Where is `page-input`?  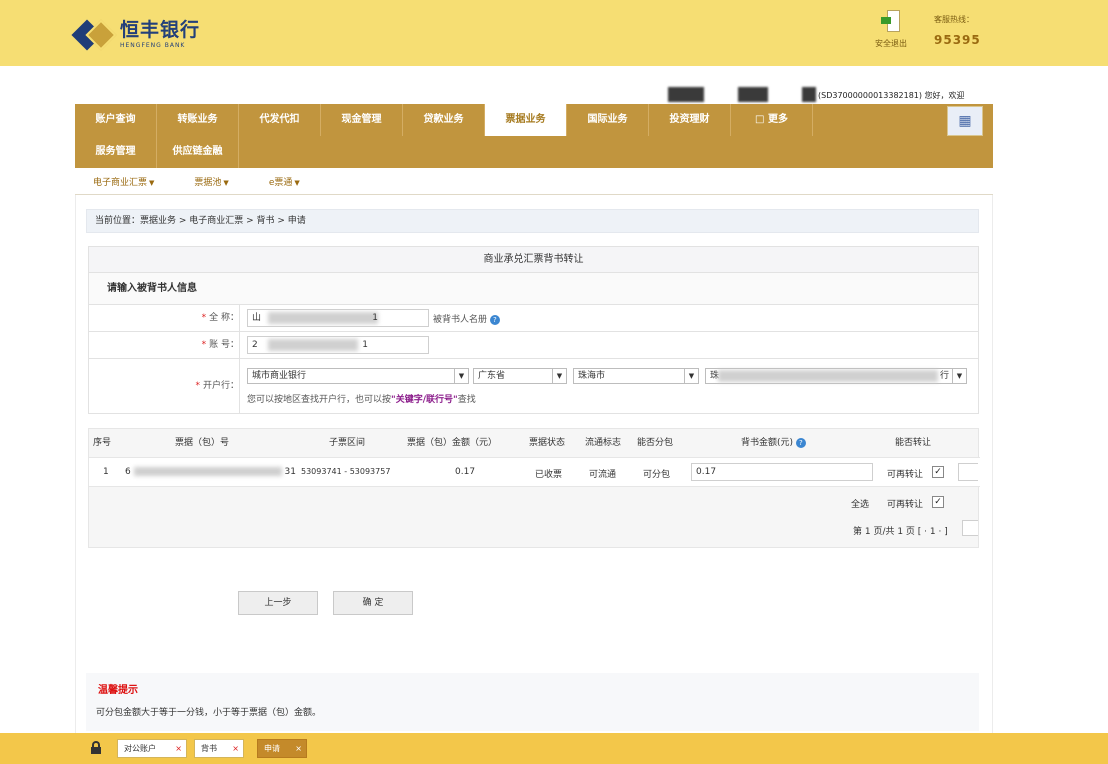 page-input is located at coordinates (970, 528).